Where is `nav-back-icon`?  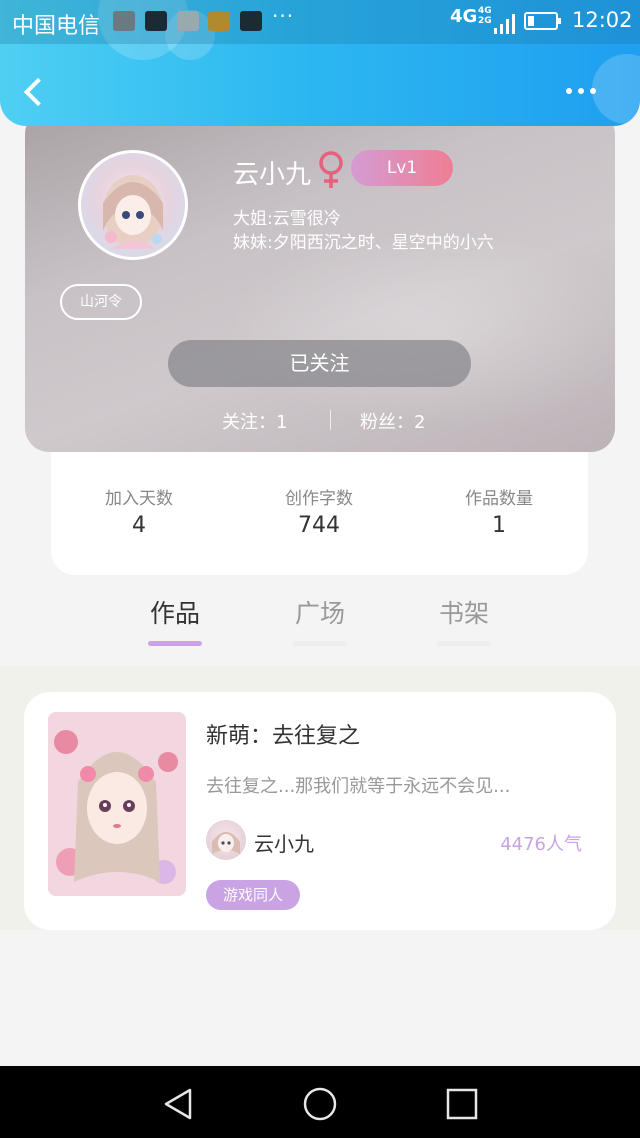 nav-back-icon is located at coordinates (178, 1104).